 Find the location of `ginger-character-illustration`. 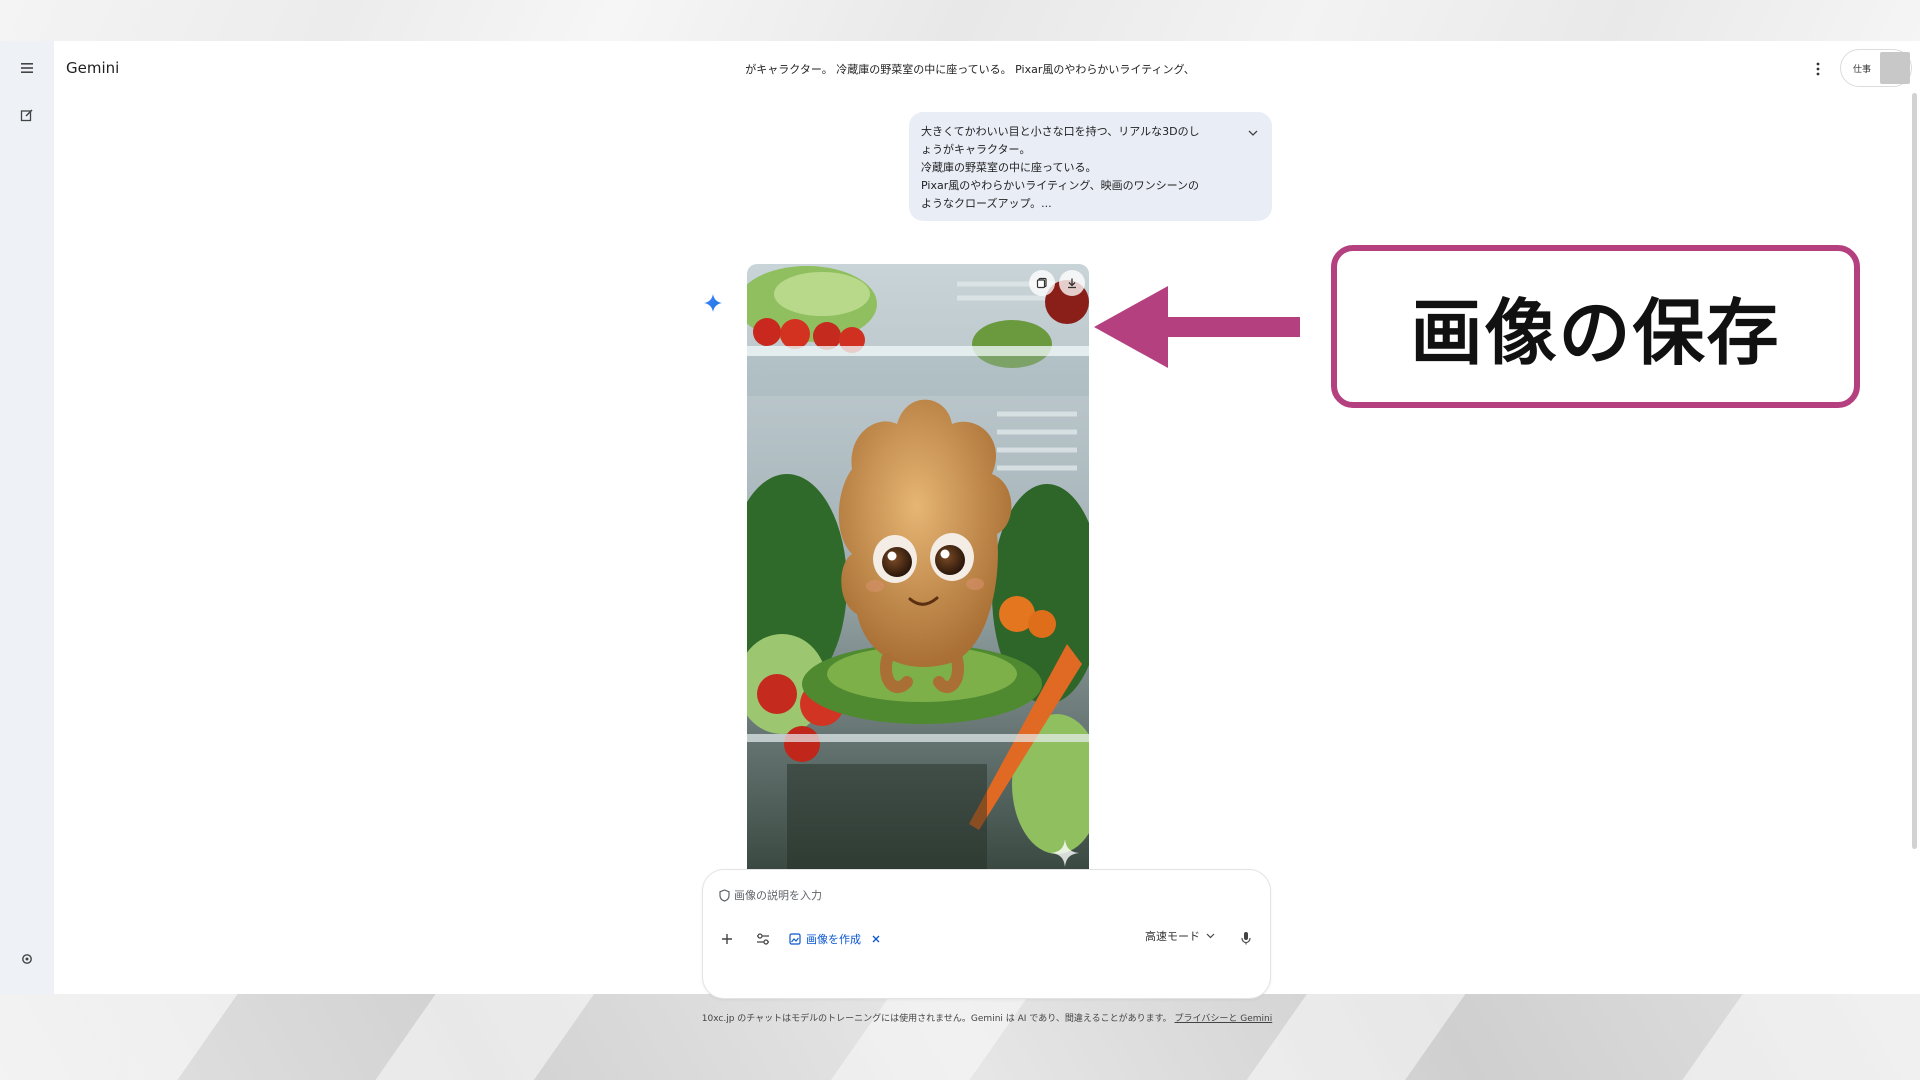

ginger-character-illustration is located at coordinates (918, 567).